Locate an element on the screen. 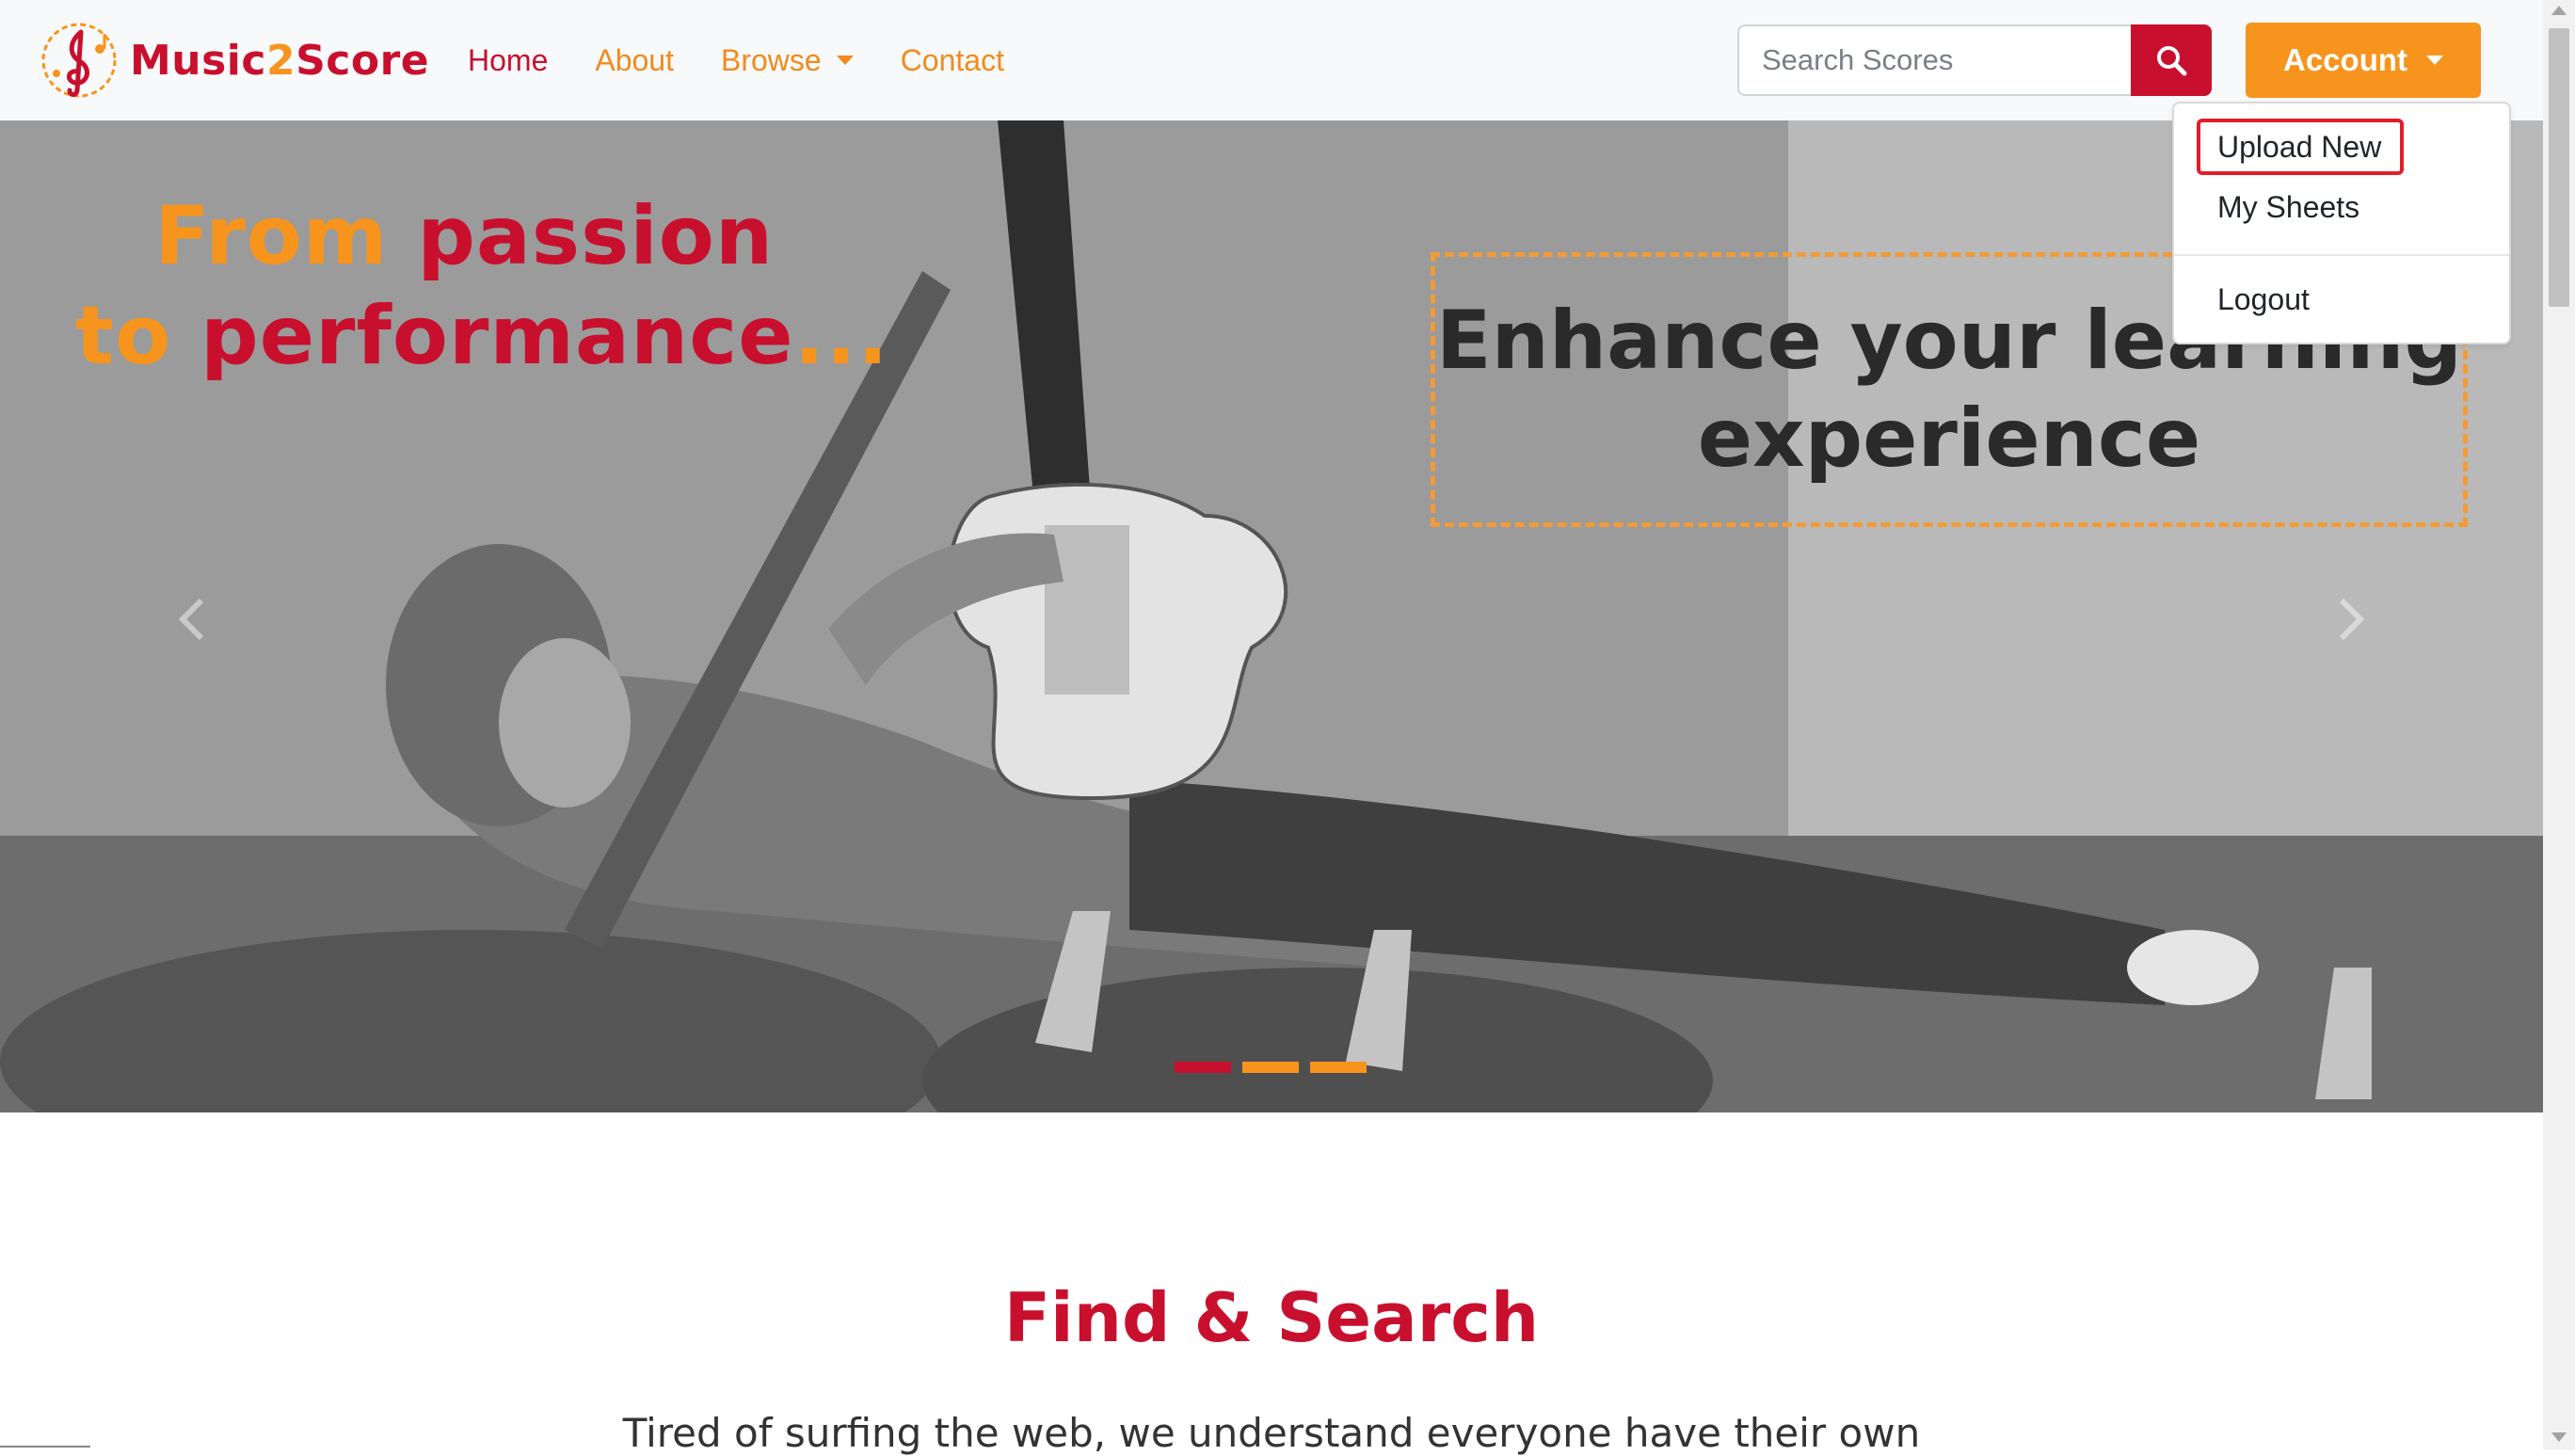  brand: Music2Score is located at coordinates (234, 60).